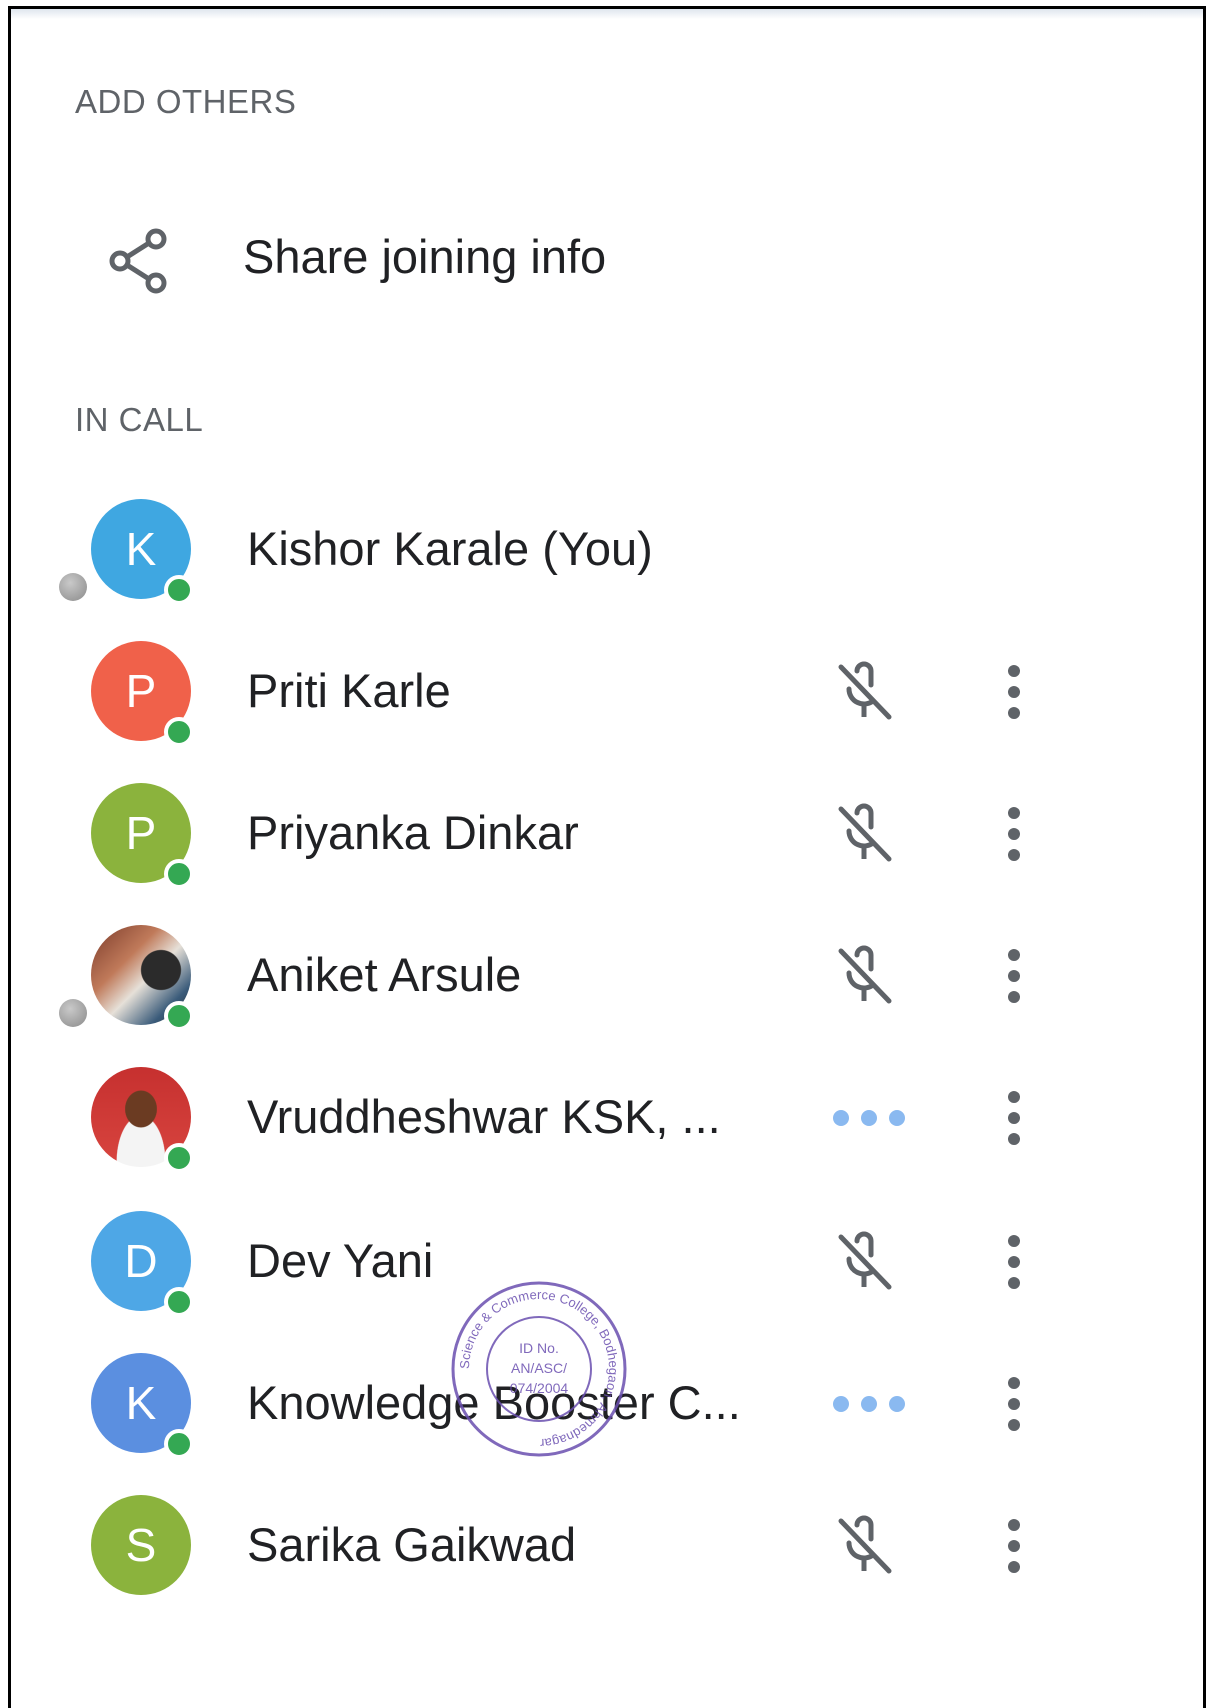  What do you see at coordinates (412, 1544) in the screenshot?
I see `participant-name: Sarika Gaikwad` at bounding box center [412, 1544].